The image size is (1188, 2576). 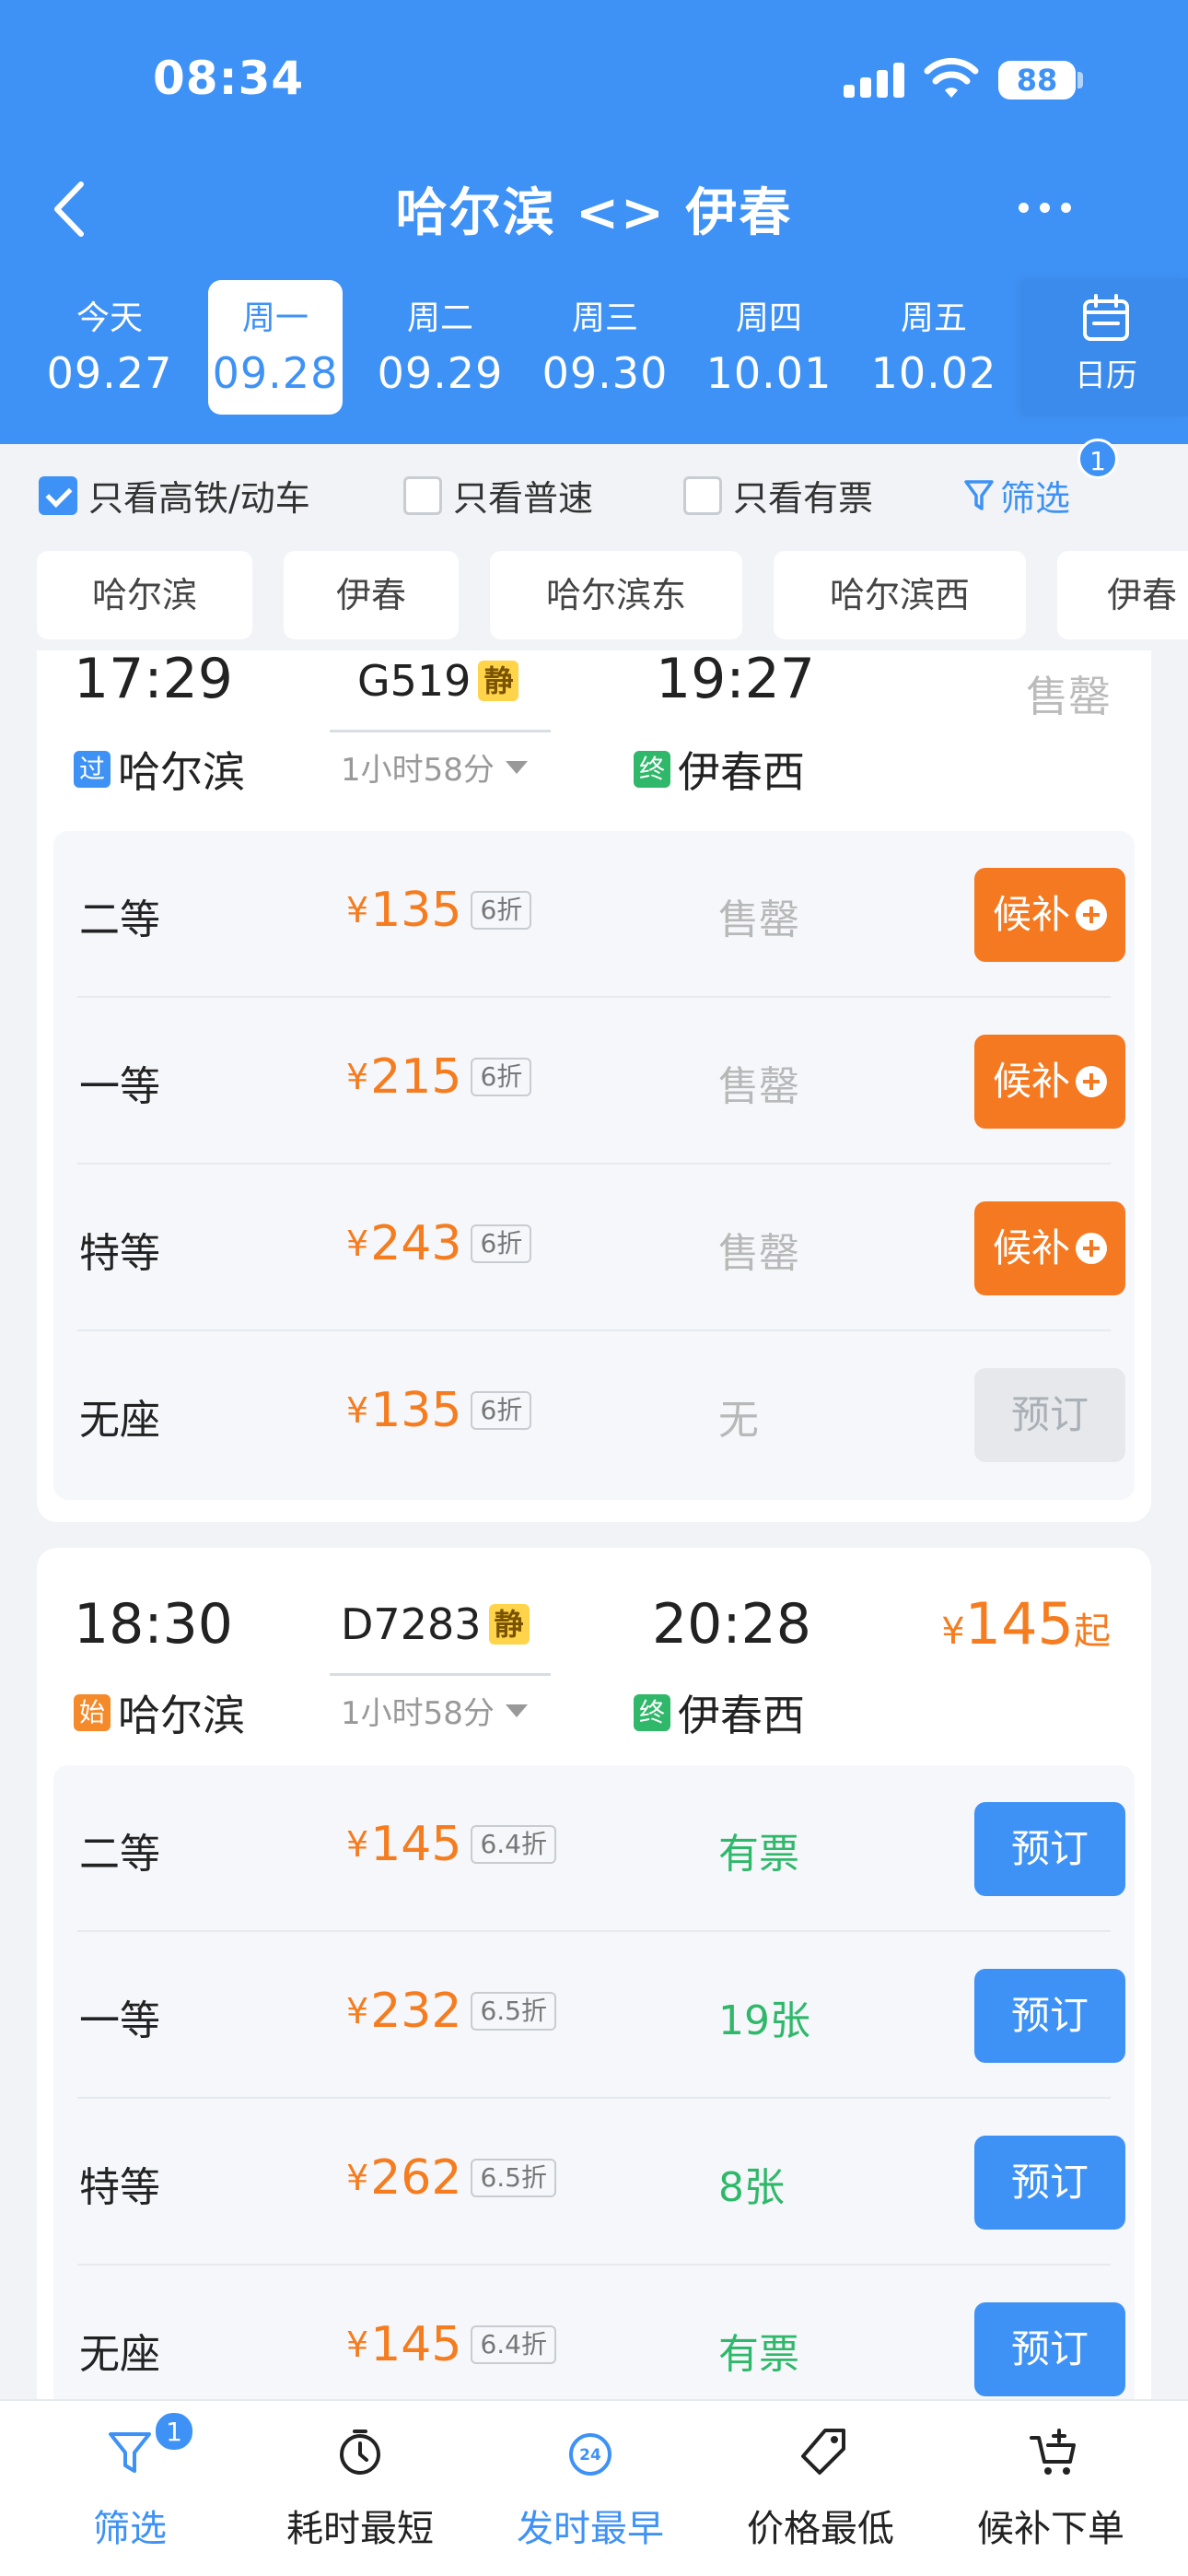 What do you see at coordinates (874, 80) in the screenshot?
I see `cellular-signal-icon` at bounding box center [874, 80].